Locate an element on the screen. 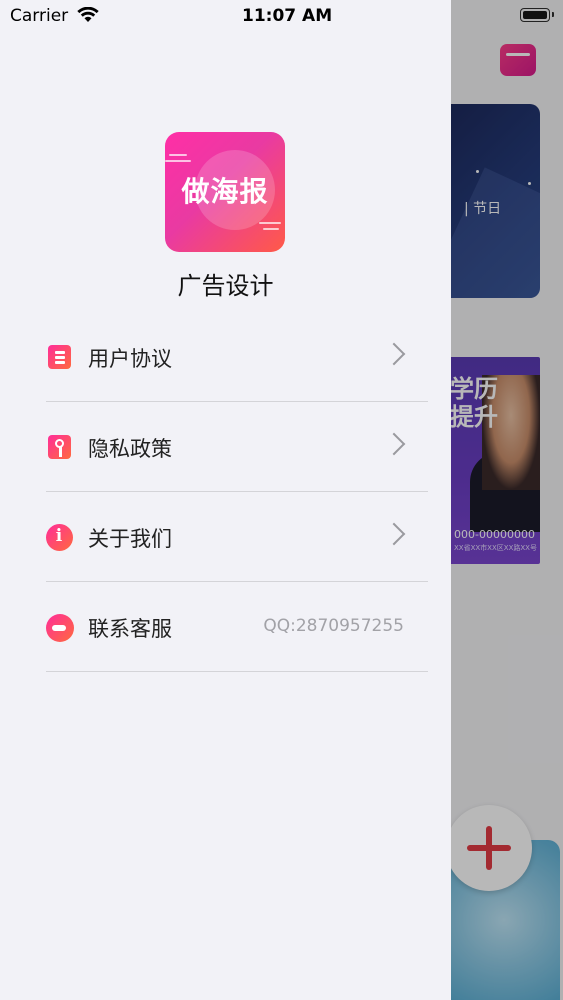  chat-icon is located at coordinates (60, 628).